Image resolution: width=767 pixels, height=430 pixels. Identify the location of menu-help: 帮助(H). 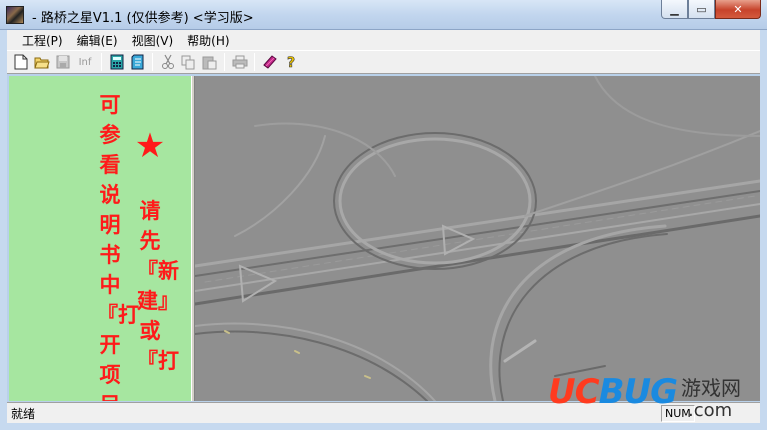
(208, 40).